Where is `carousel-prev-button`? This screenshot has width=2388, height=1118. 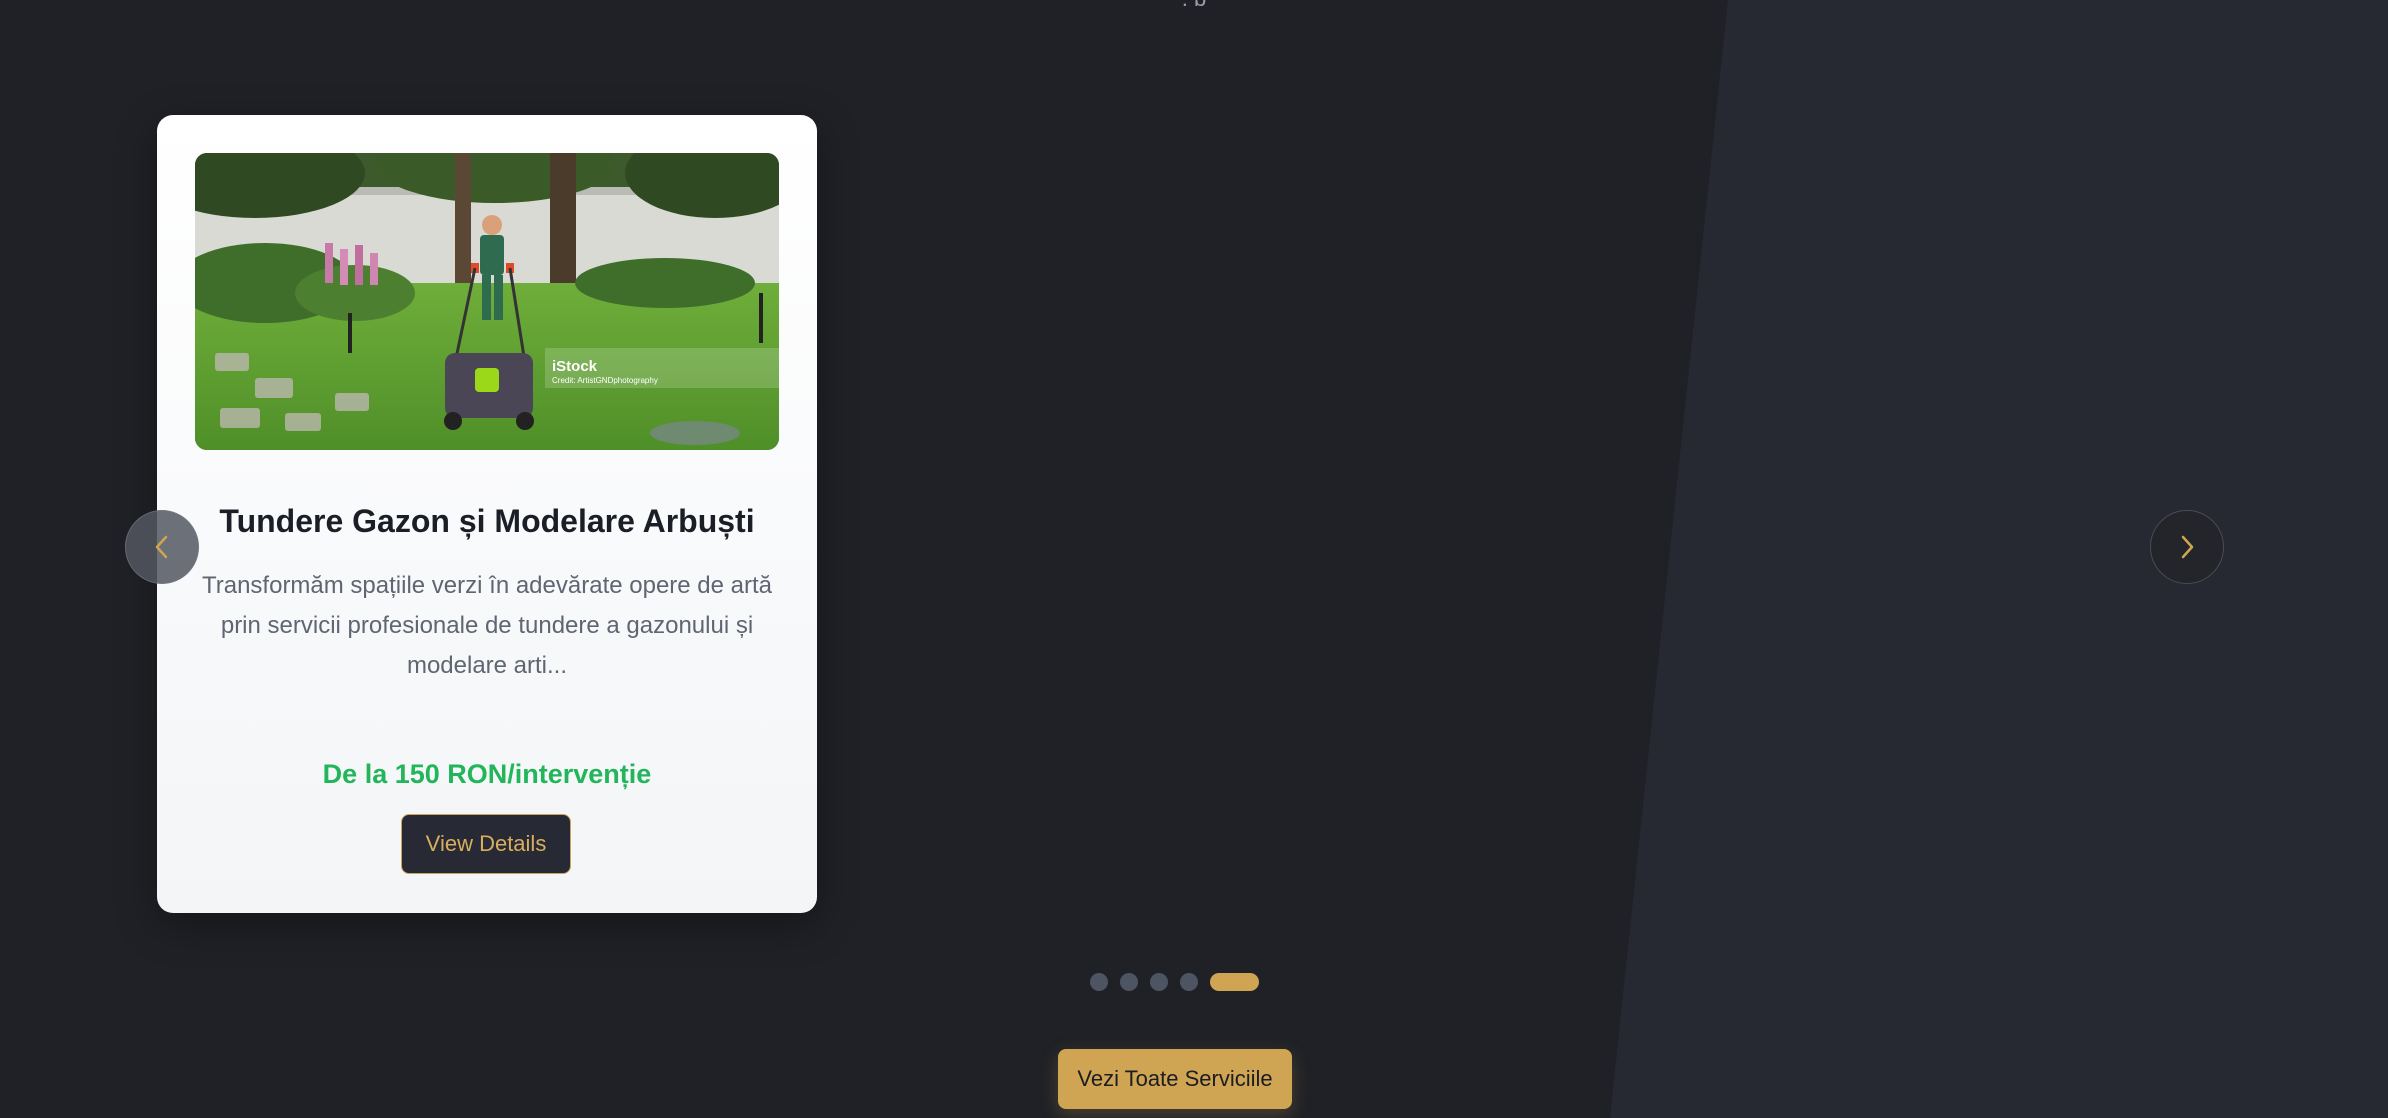
carousel-prev-button is located at coordinates (162, 547).